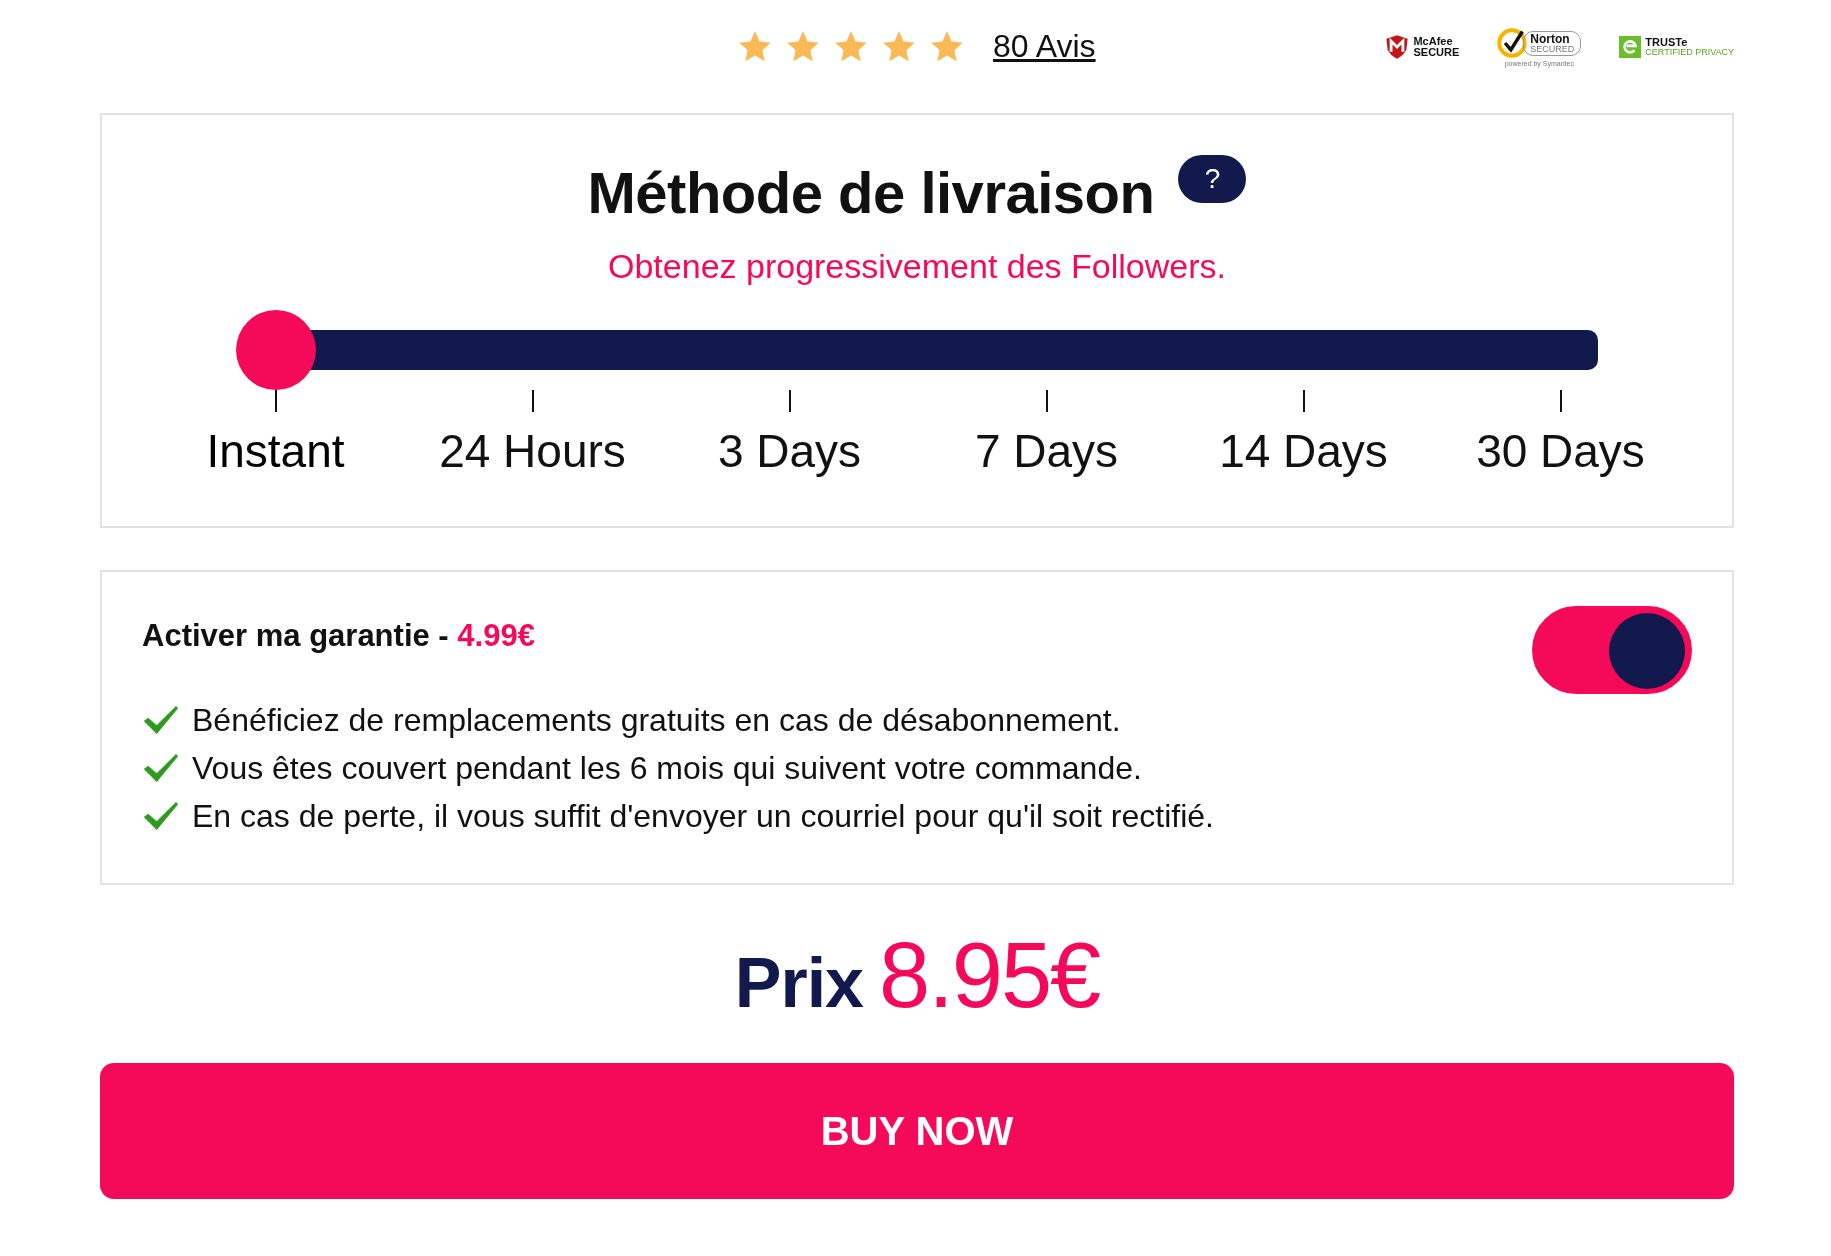  Describe the element at coordinates (789, 451) in the screenshot. I see `delivery-option: 3 Days` at that location.